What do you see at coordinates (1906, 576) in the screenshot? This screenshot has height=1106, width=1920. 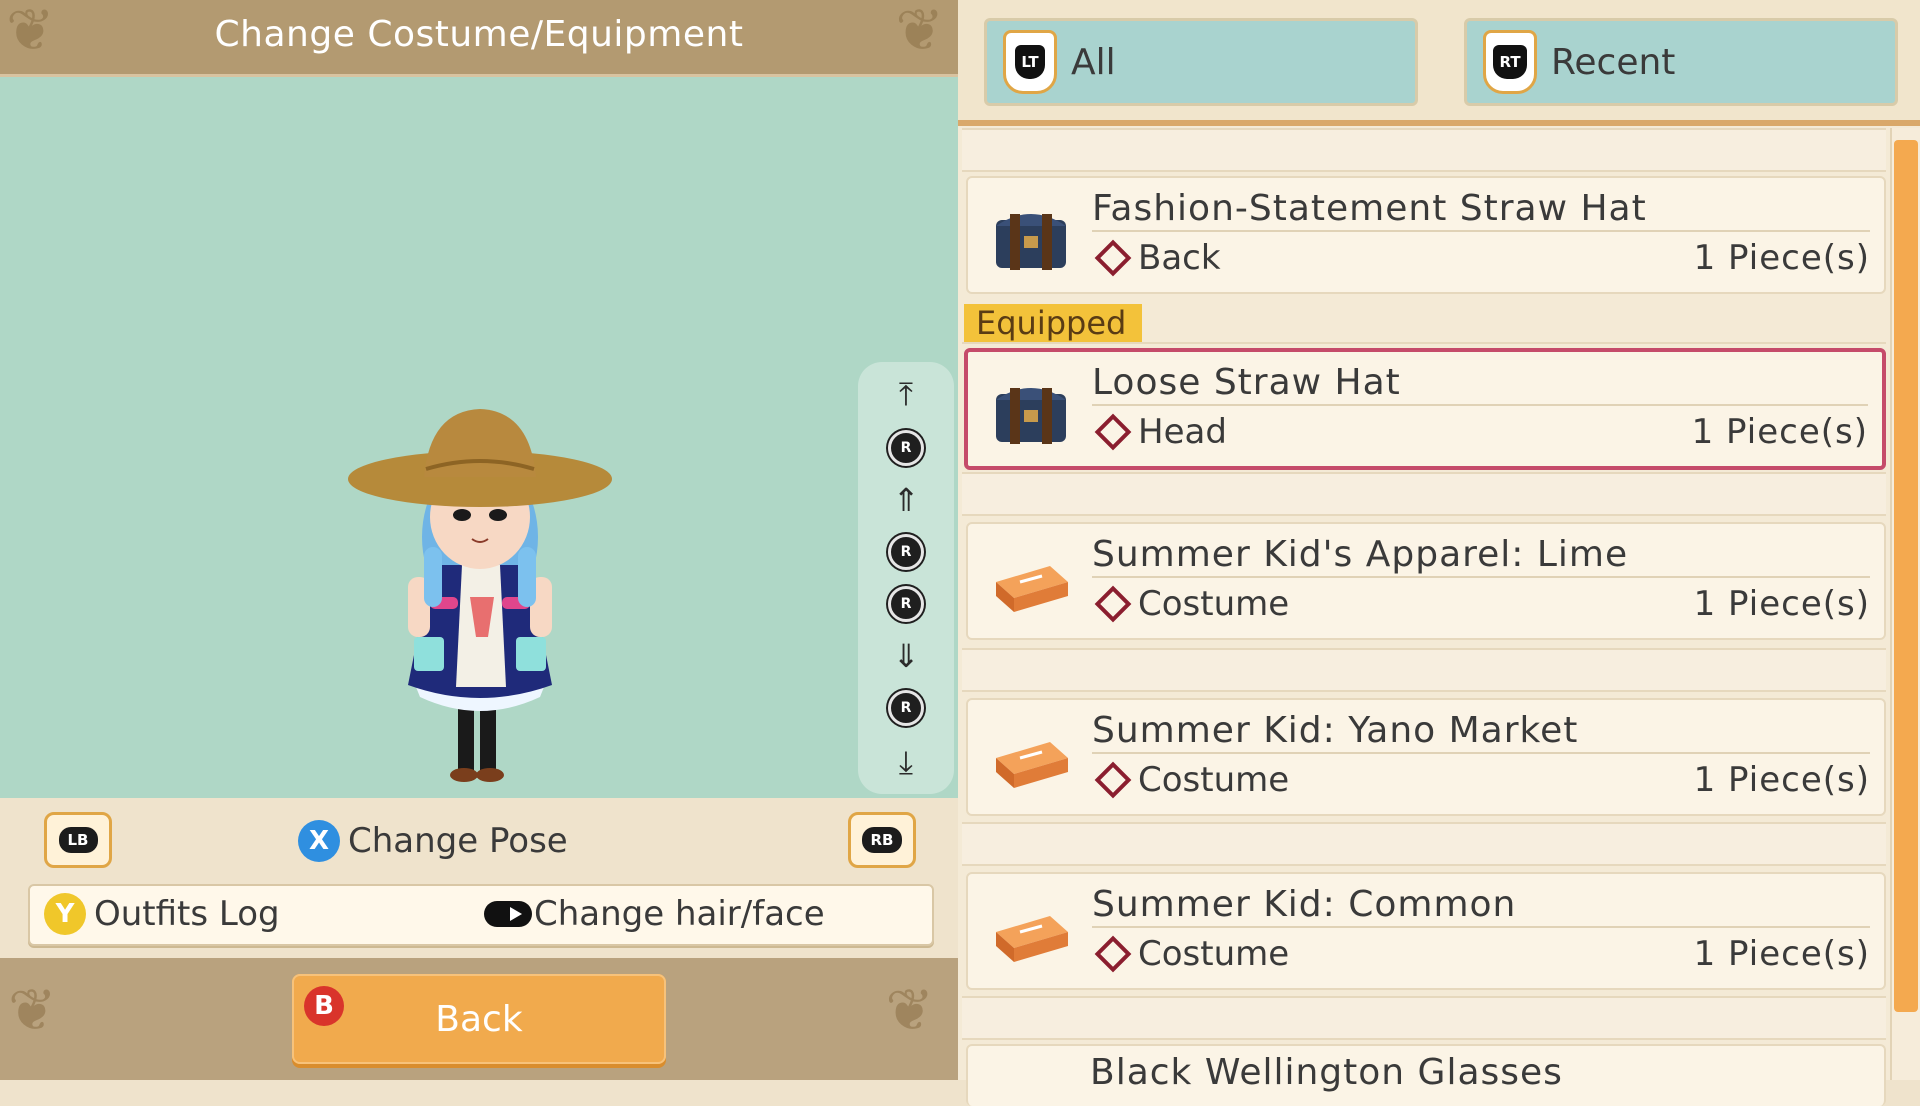 I see `scrollbar-thumb` at bounding box center [1906, 576].